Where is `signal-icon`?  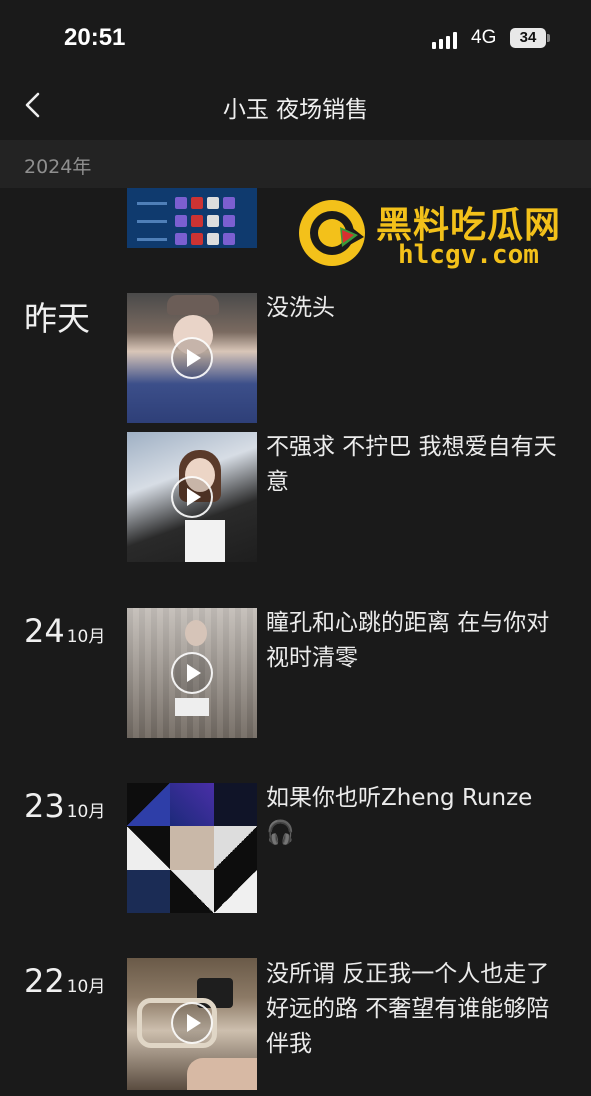 signal-icon is located at coordinates (447, 40).